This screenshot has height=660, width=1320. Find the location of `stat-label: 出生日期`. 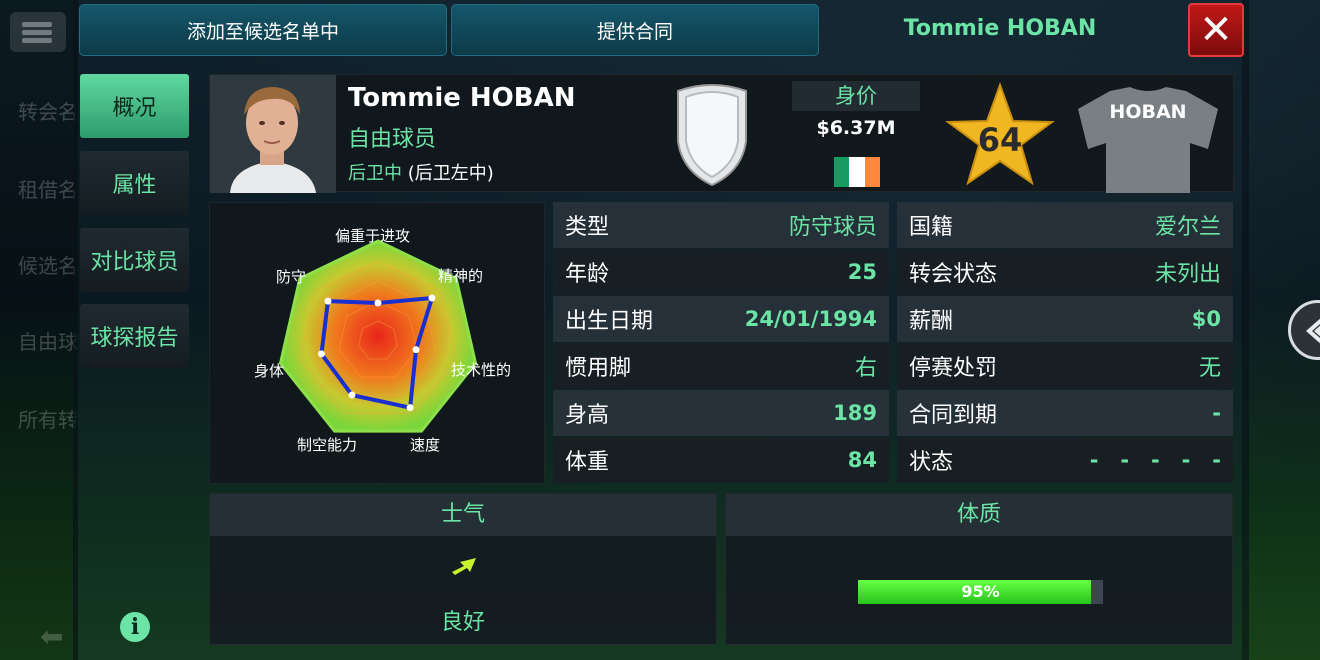

stat-label: 出生日期 is located at coordinates (609, 321).